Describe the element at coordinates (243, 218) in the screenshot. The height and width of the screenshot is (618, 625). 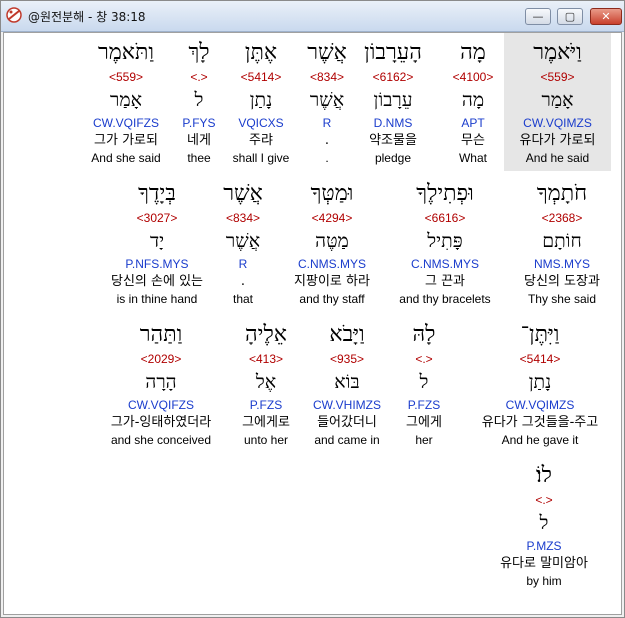
I see `strong-number: <834>` at that location.